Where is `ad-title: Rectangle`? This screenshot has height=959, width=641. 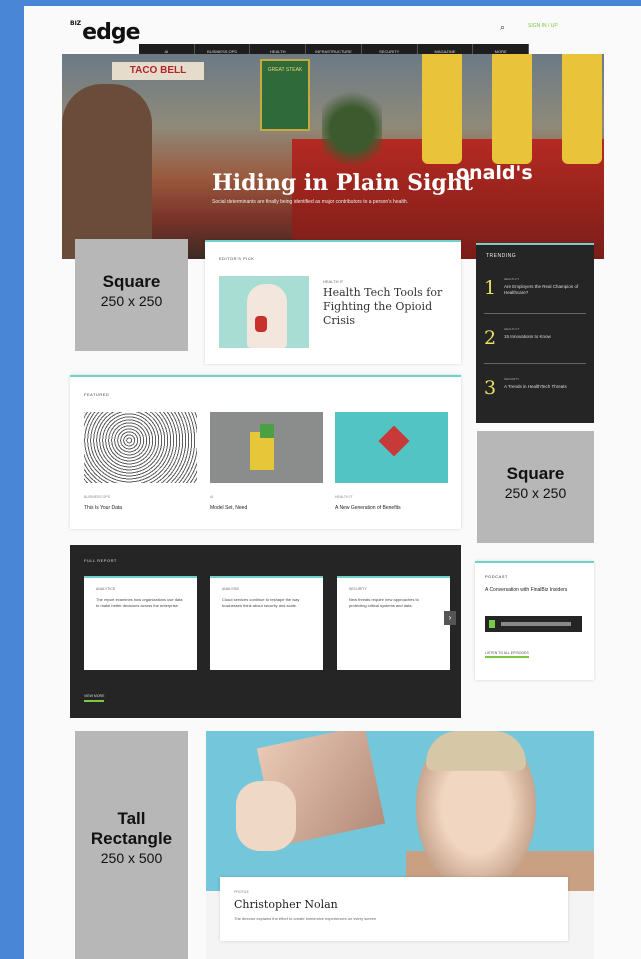 ad-title: Rectangle is located at coordinates (131, 838).